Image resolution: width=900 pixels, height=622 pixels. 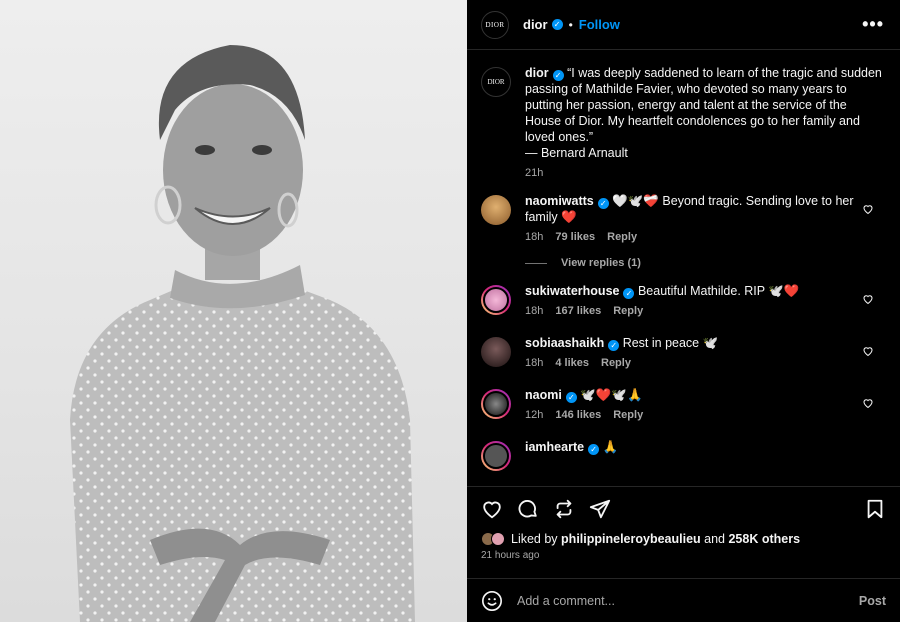 I want to click on comment-likes: 146 likes, so click(x=578, y=415).